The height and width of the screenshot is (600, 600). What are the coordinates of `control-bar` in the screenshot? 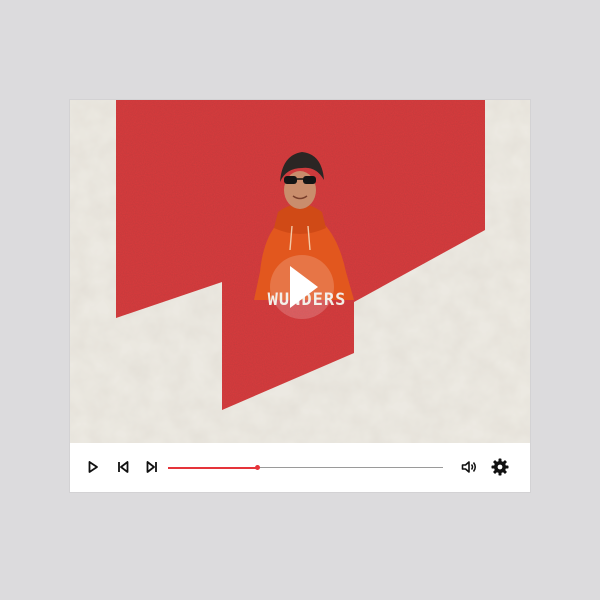 It's located at (300, 467).